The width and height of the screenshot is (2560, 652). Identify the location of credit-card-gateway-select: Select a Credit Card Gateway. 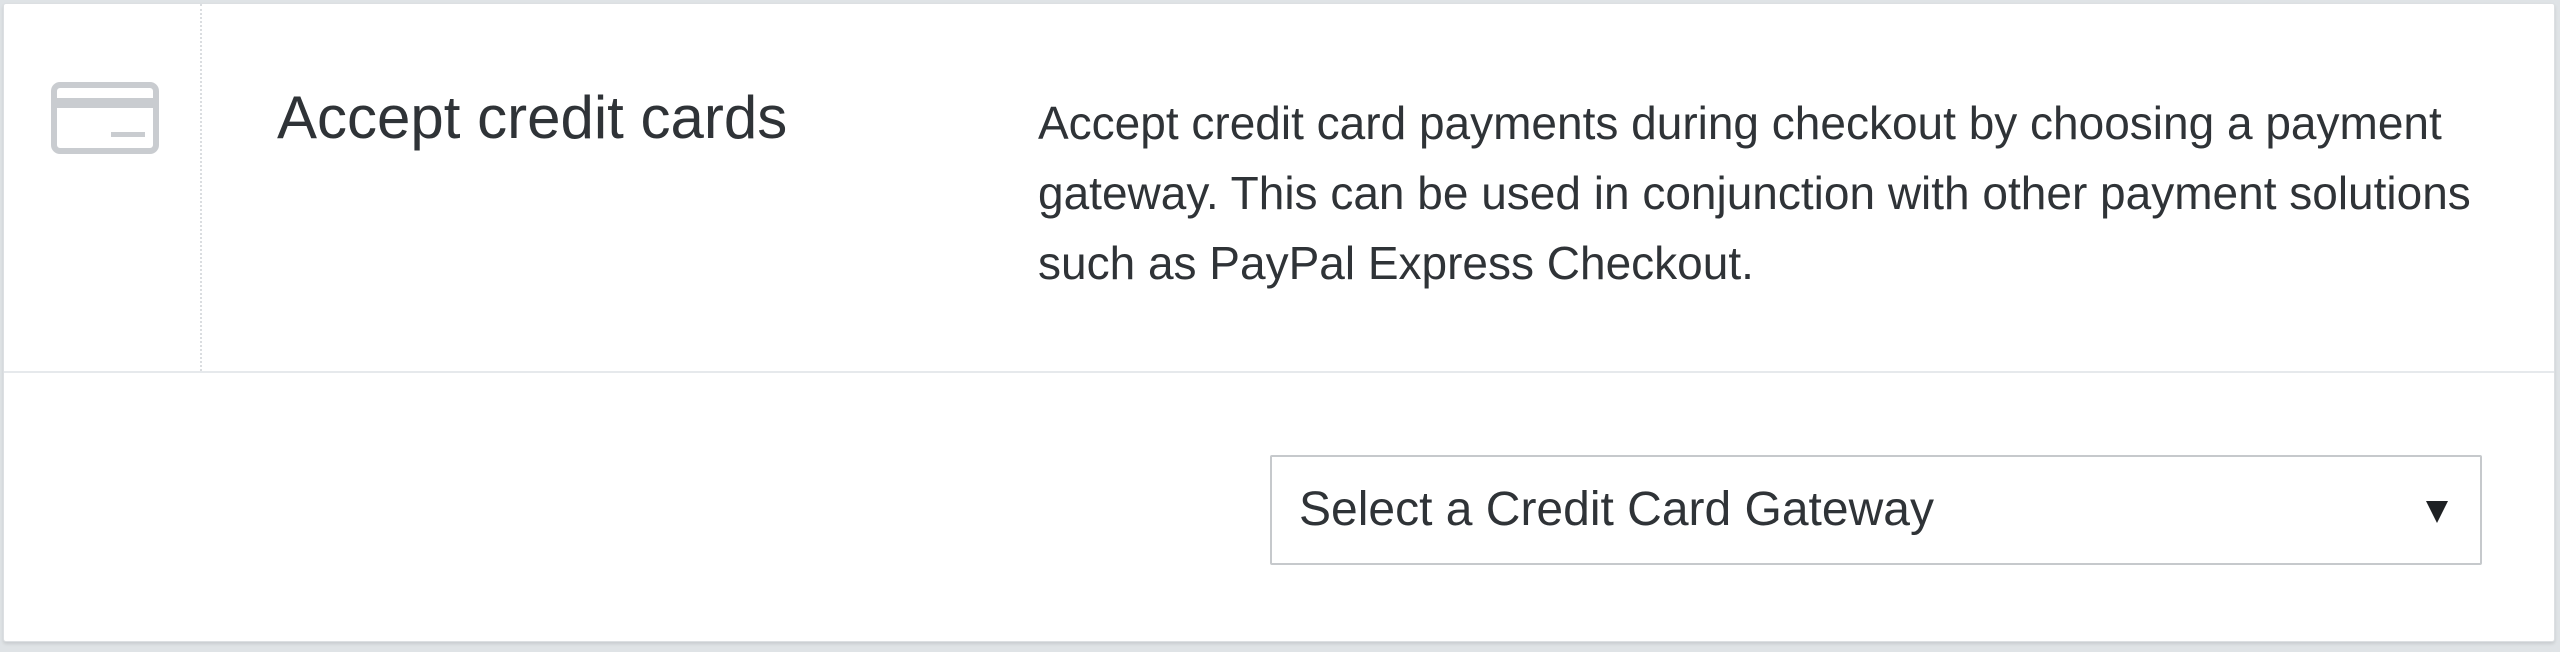
(1876, 510).